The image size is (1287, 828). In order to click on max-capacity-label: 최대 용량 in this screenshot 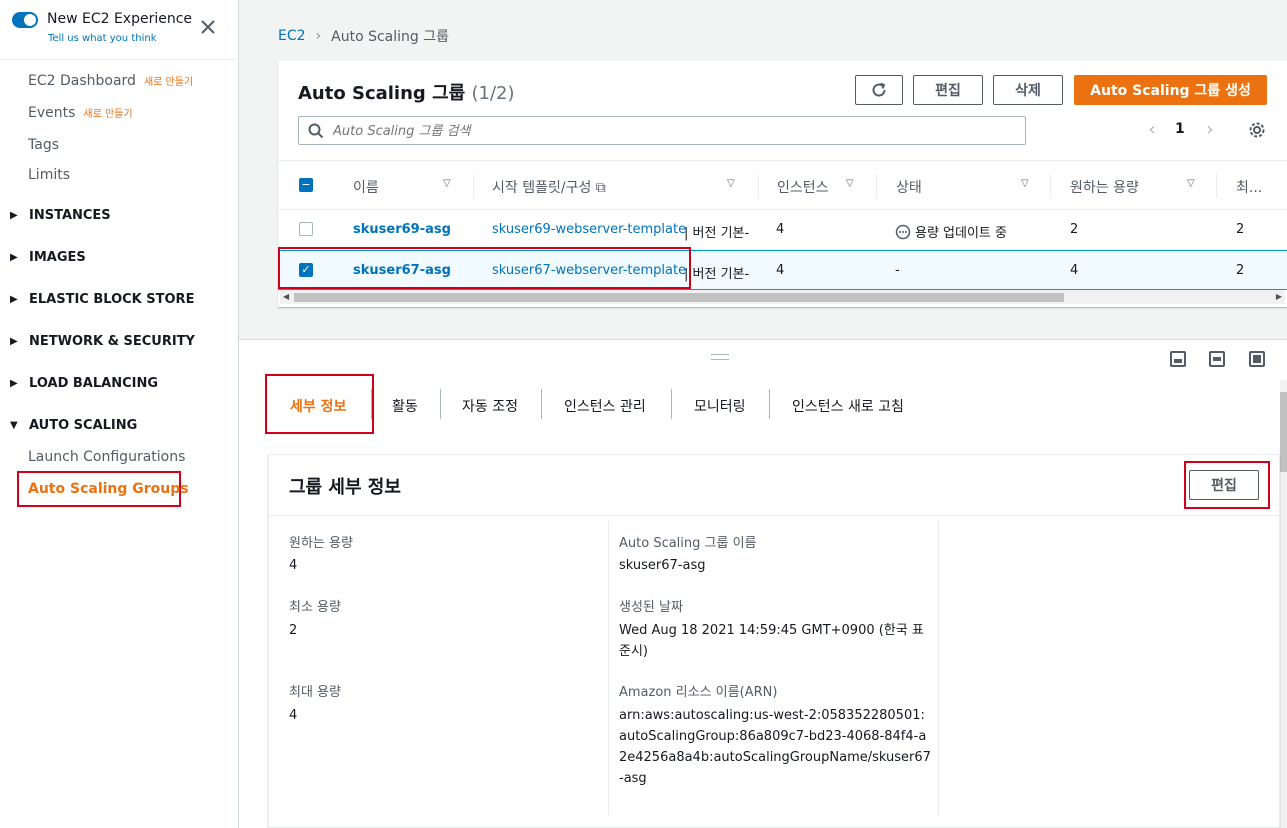, I will do `click(315, 692)`.